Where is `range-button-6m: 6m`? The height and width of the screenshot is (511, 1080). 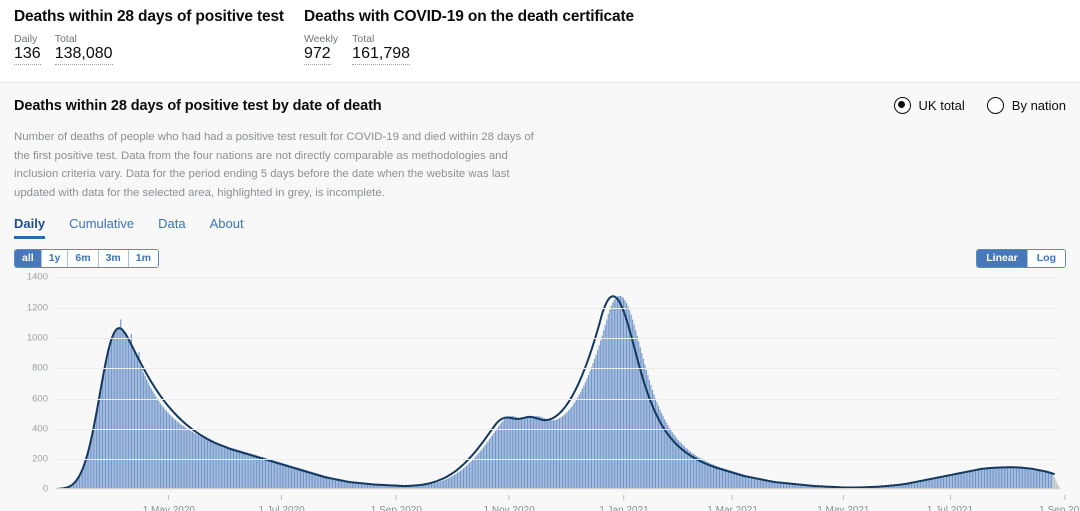 range-button-6m: 6m is located at coordinates (82, 259).